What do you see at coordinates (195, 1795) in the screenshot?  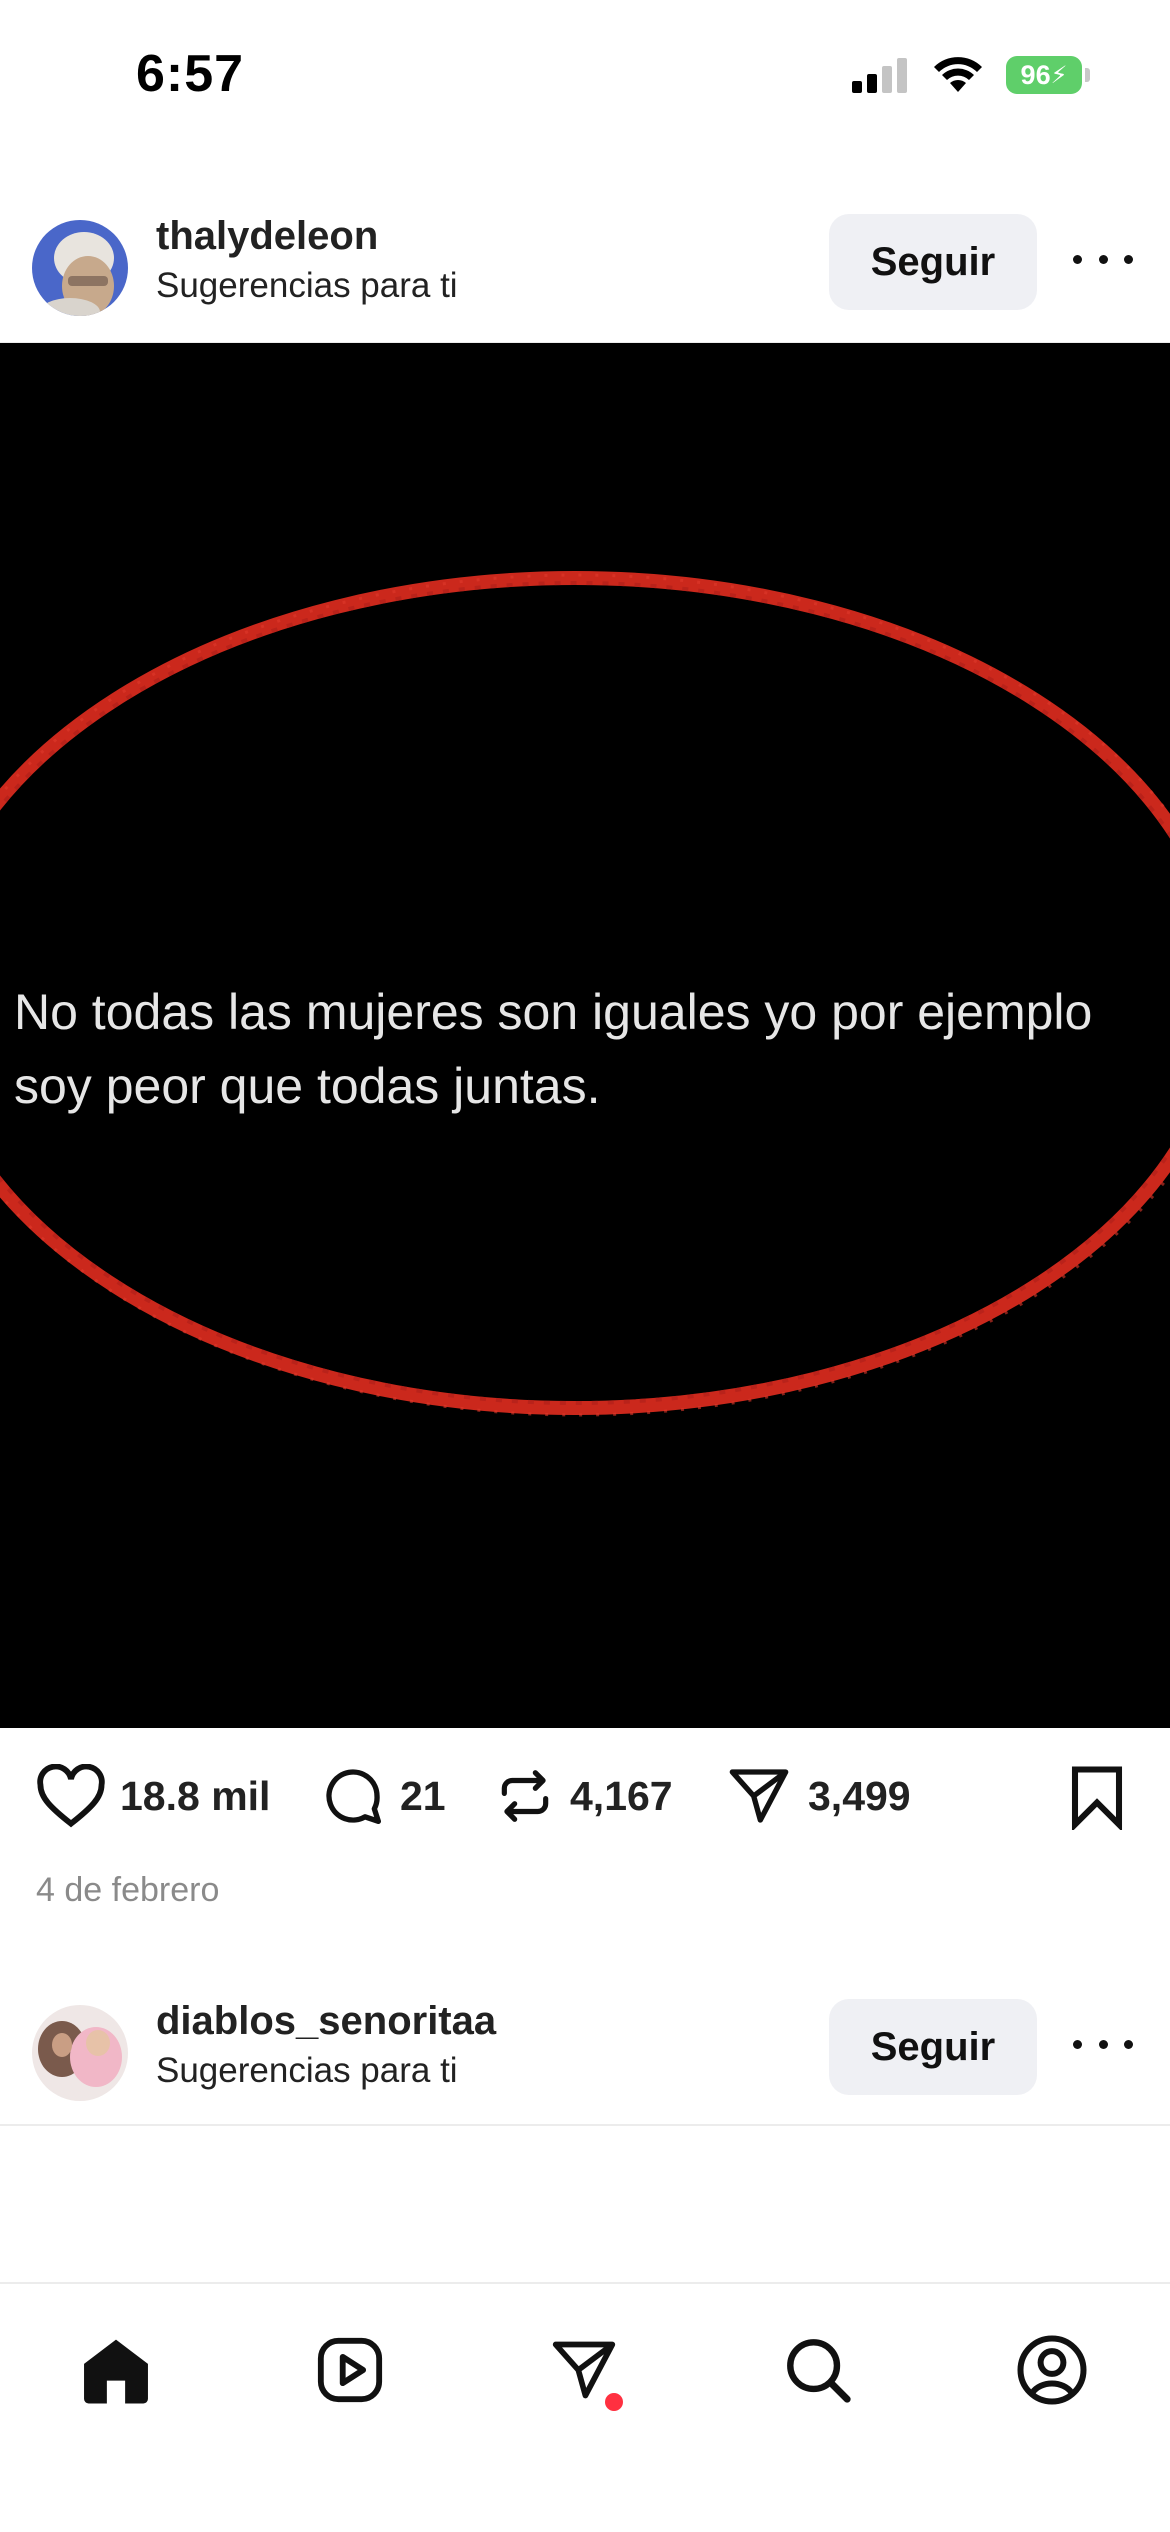 I see `like-count: 18.8 mil` at bounding box center [195, 1795].